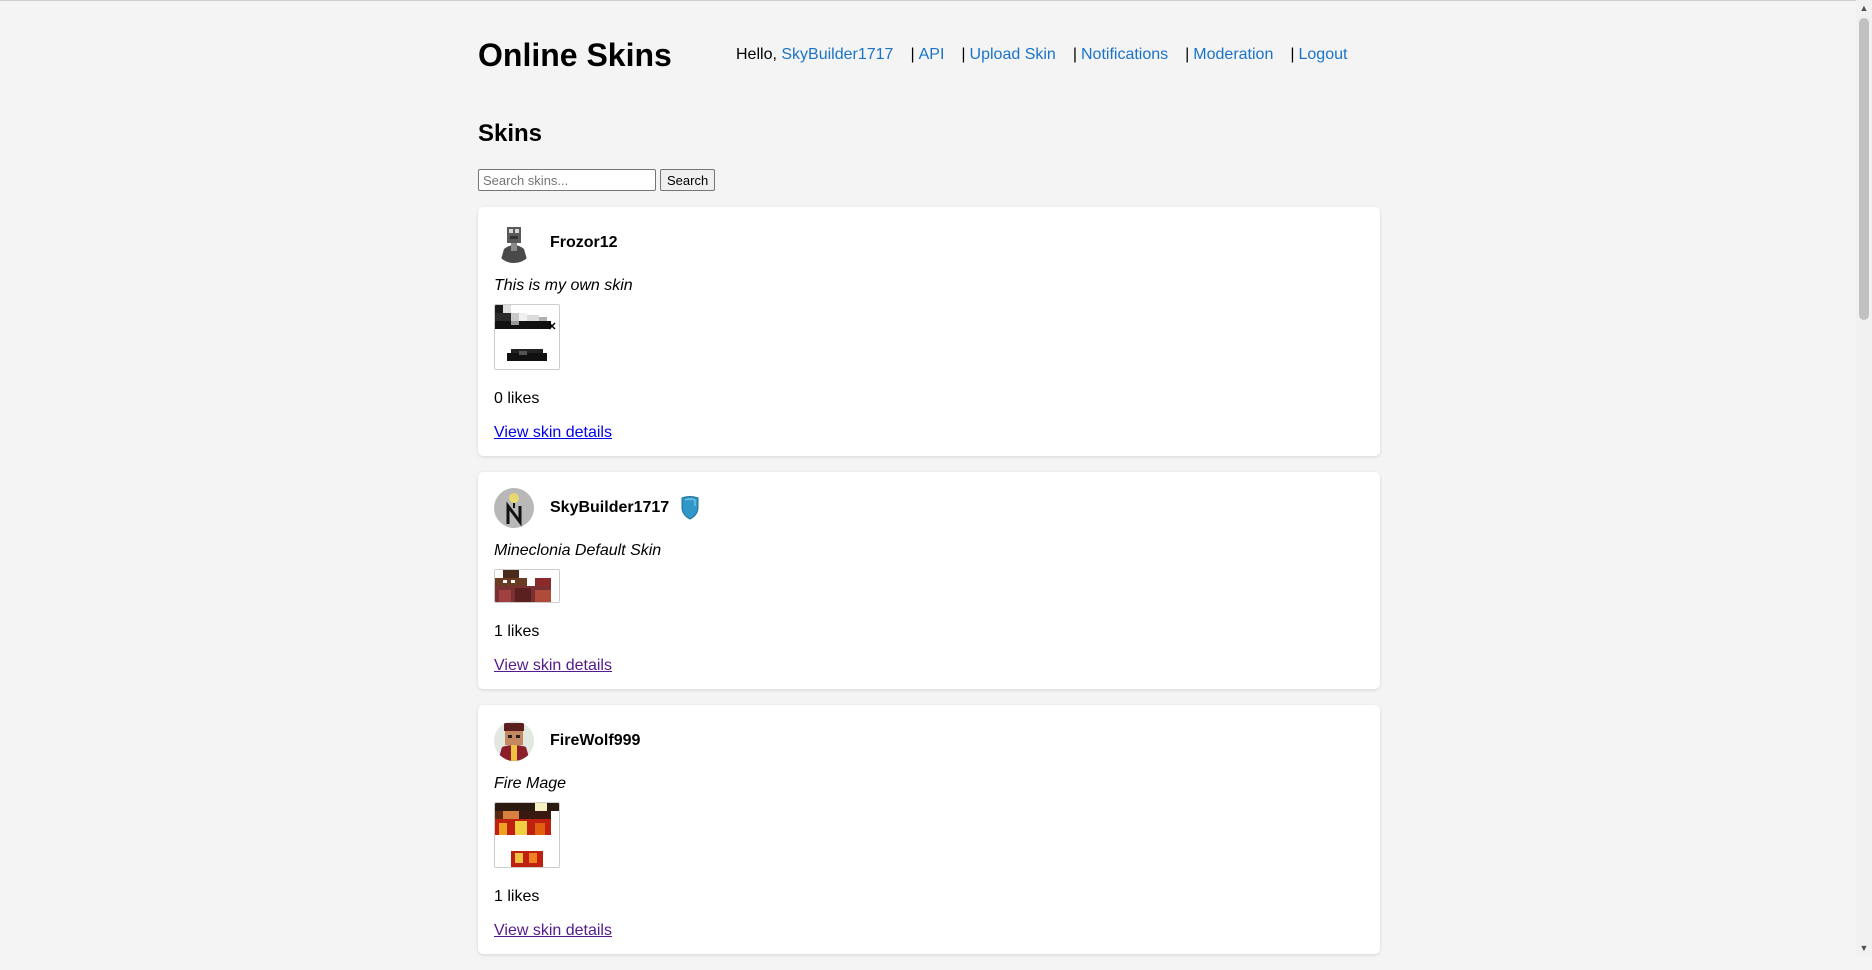  I want to click on avatar-frozor12-icon, so click(514, 243).